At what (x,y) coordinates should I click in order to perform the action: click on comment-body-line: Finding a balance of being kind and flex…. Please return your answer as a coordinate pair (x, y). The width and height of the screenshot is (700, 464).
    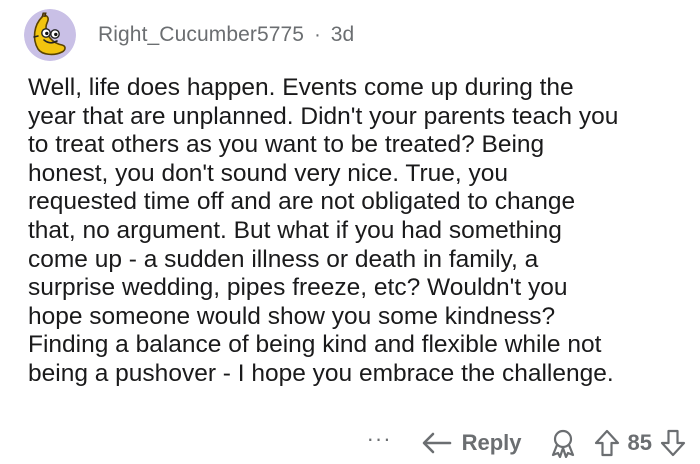
    Looking at the image, I should click on (315, 345).